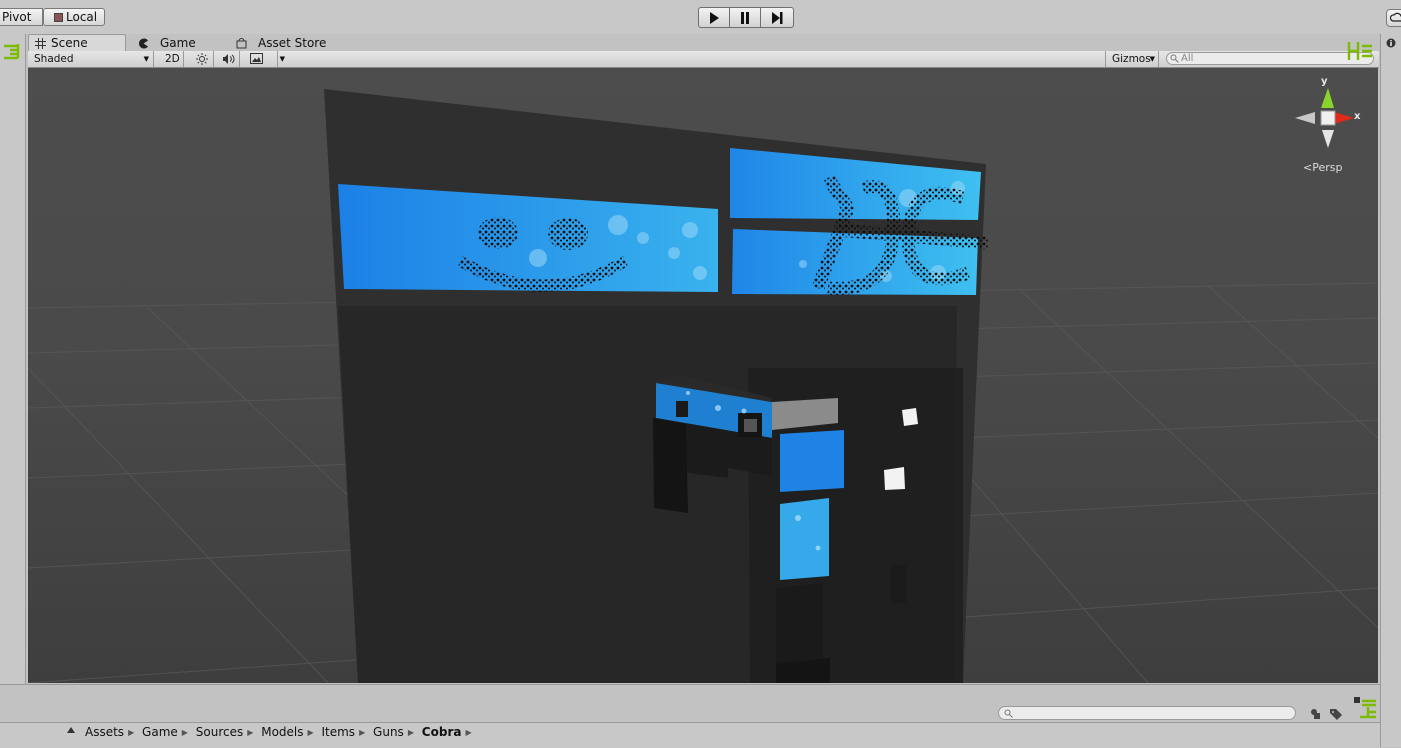 This screenshot has width=1401, height=748. I want to click on pause-icon, so click(745, 18).